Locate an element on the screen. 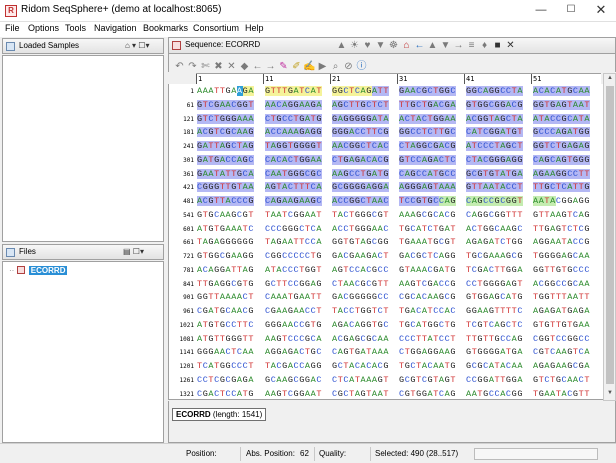  close-panel-icon: ✕ is located at coordinates (510, 45).